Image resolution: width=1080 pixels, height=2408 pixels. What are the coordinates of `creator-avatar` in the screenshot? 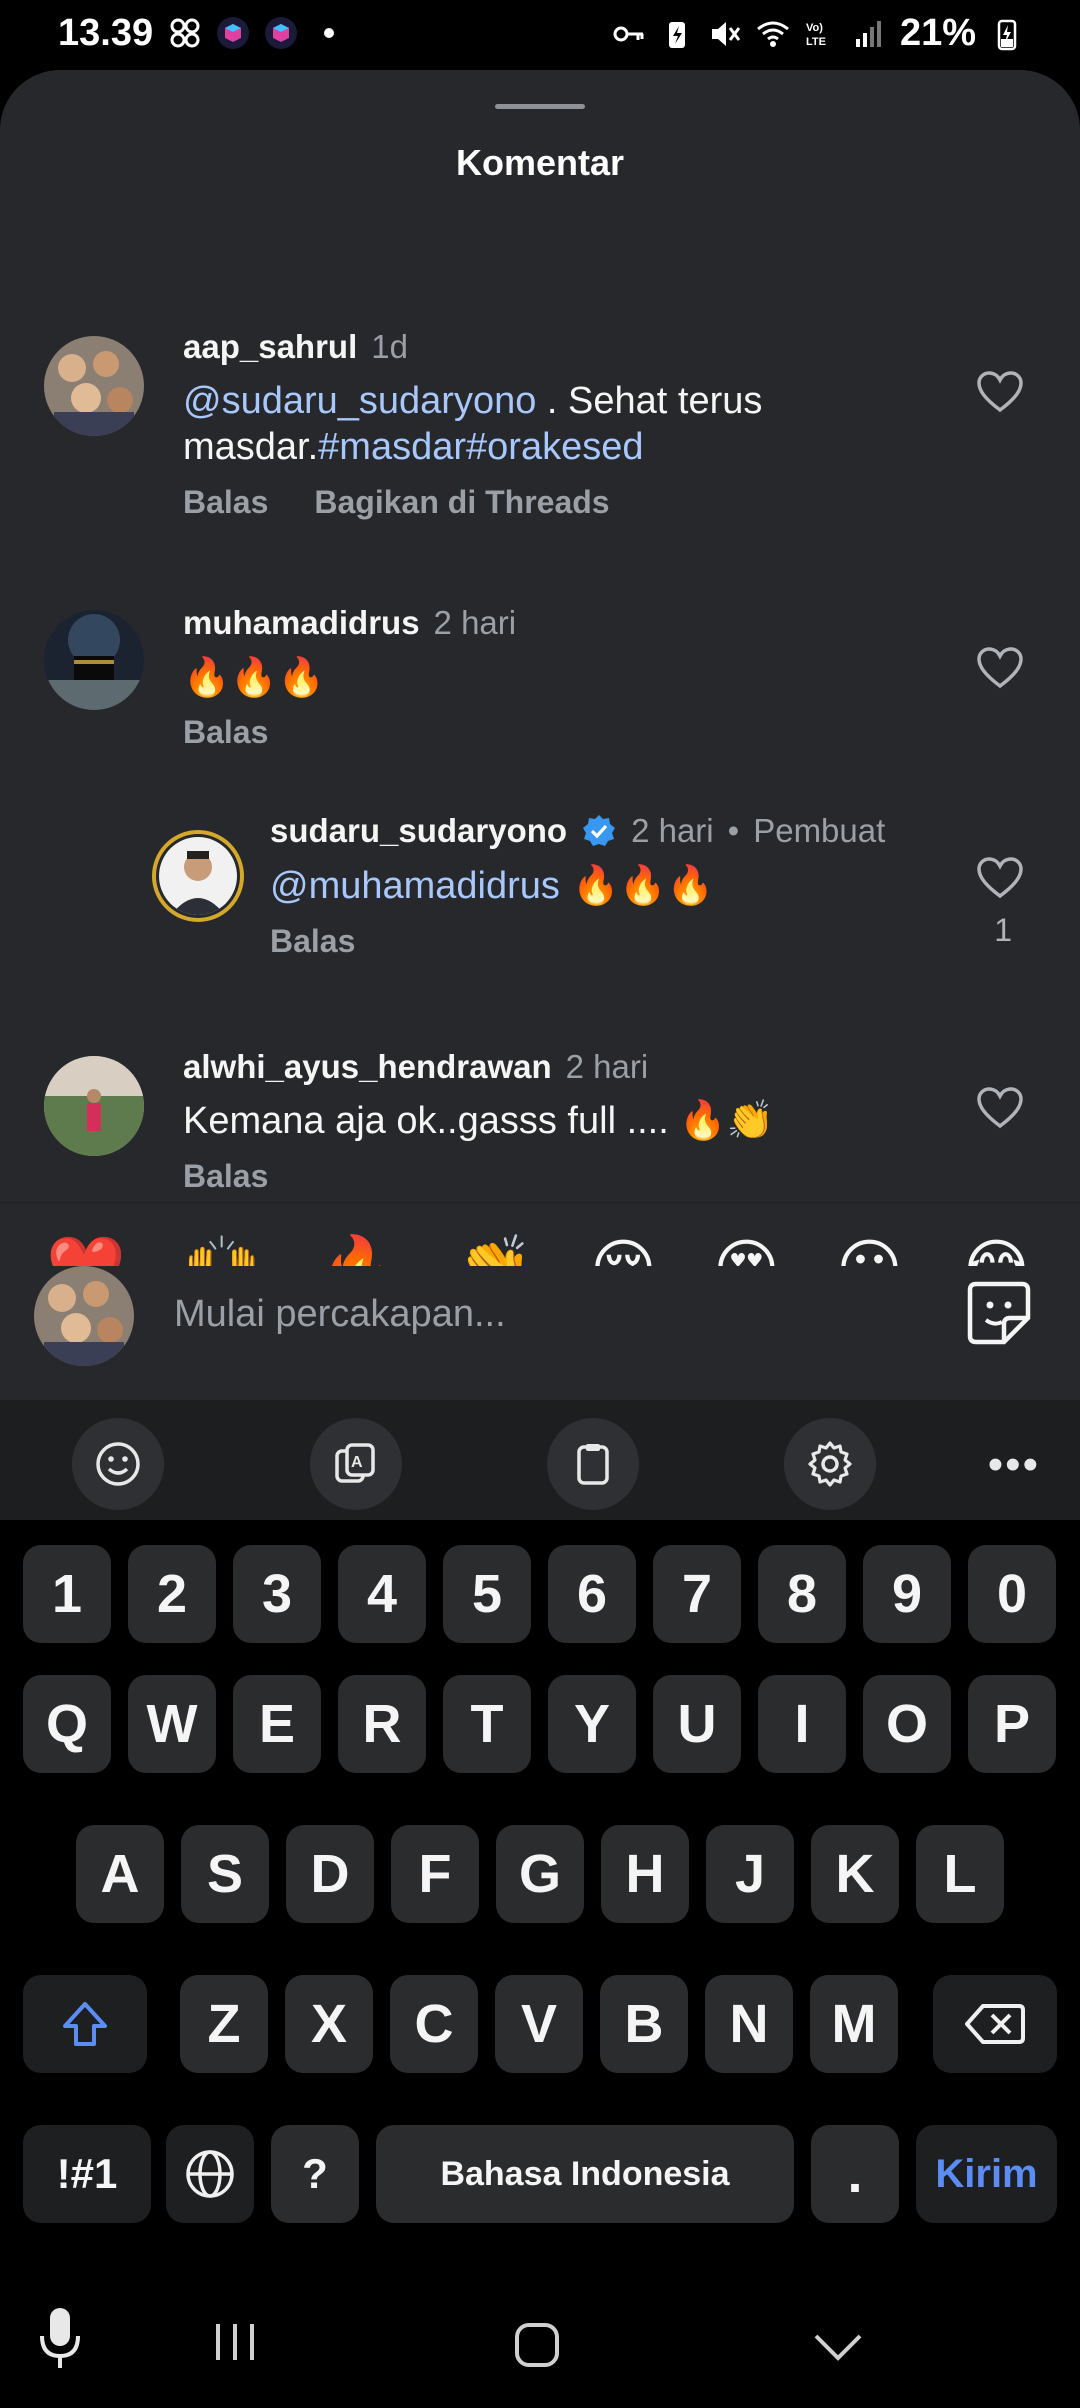 It's located at (198, 876).